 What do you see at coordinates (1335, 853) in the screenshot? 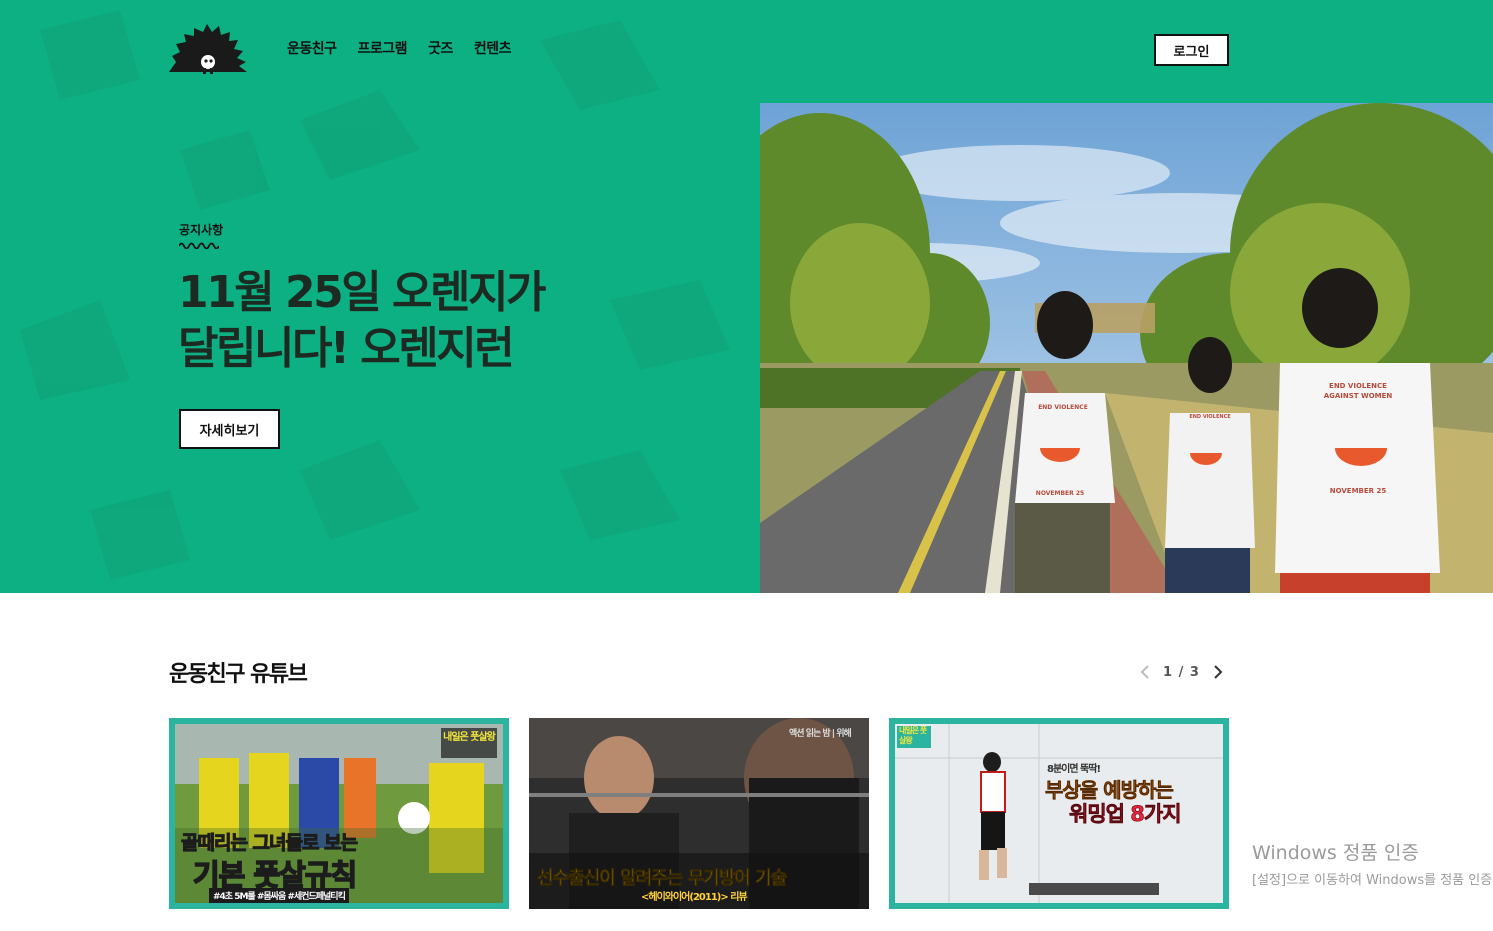
I see `watermark-title: Windows 정품 인증` at bounding box center [1335, 853].